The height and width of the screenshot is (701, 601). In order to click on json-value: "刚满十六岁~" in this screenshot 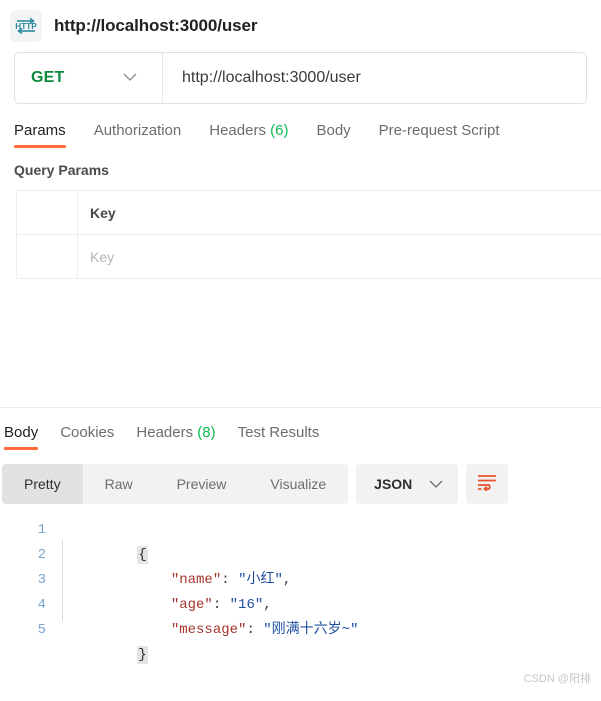, I will do `click(311, 630)`.